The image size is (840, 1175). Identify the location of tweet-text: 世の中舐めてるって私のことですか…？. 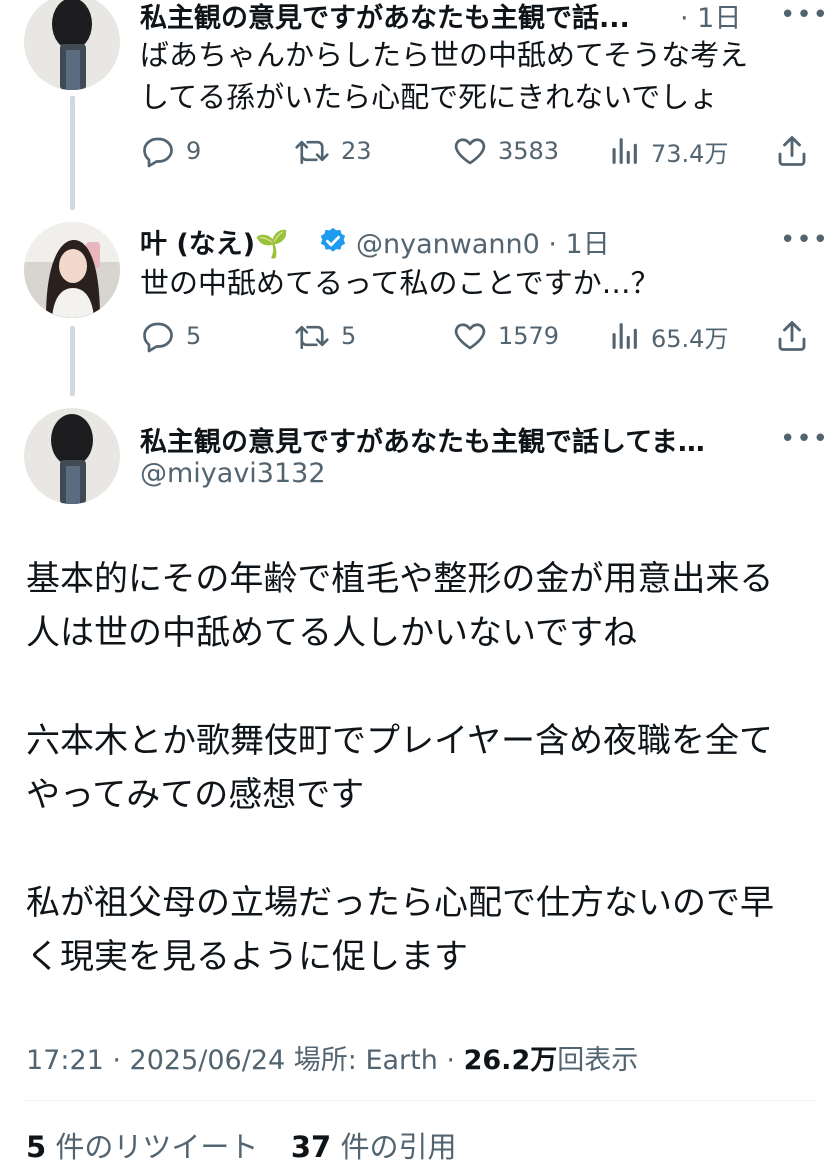
(400, 283).